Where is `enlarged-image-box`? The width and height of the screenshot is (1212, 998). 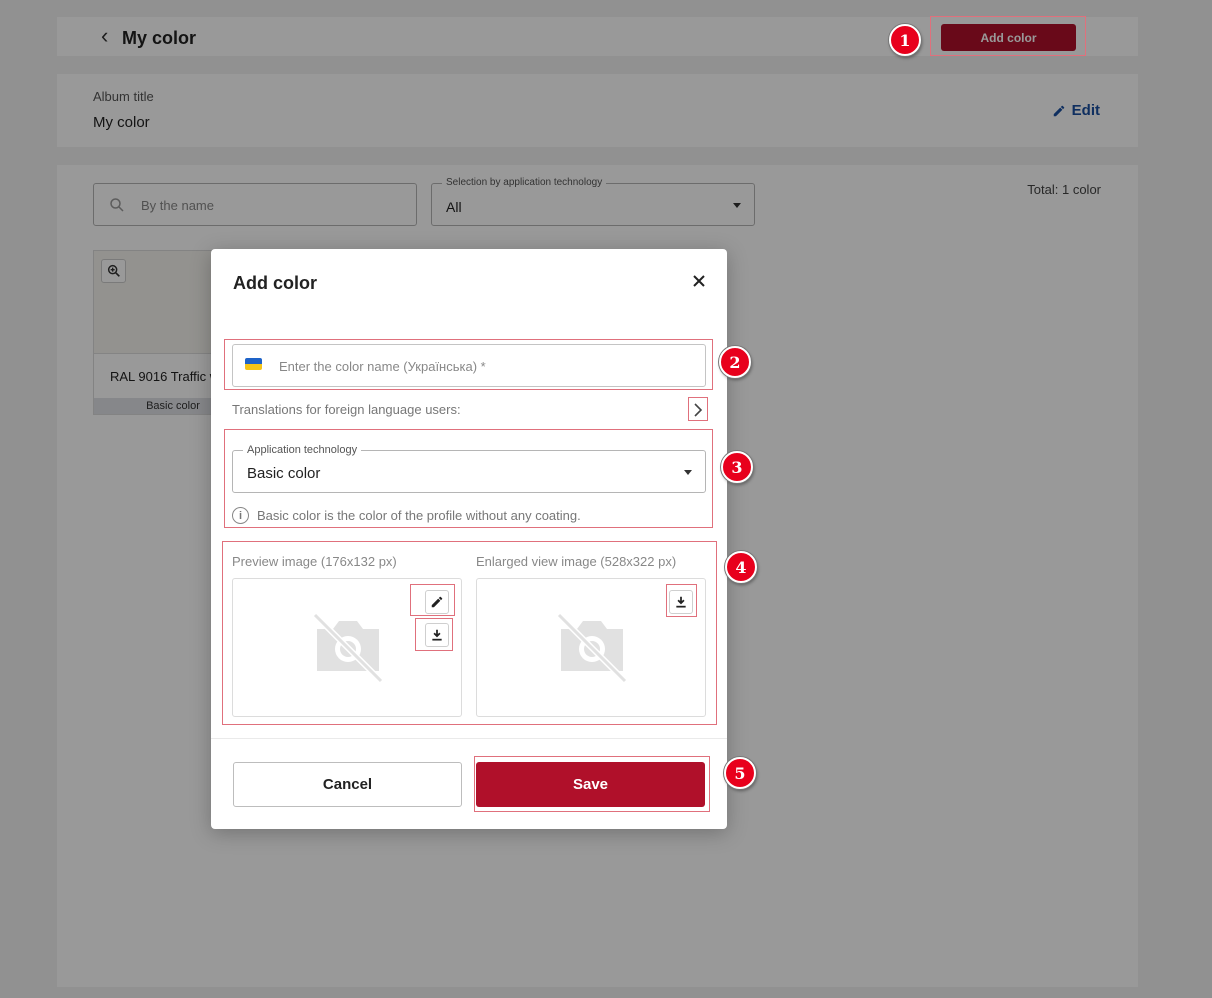
enlarged-image-box is located at coordinates (591, 647).